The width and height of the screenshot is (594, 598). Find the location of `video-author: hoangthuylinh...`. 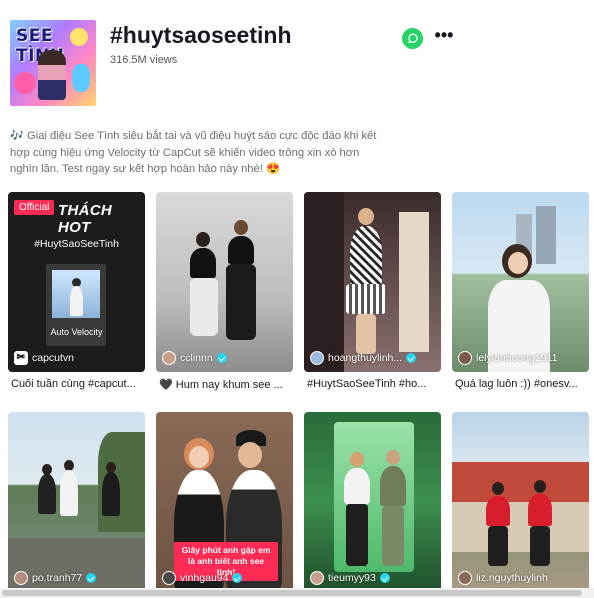

video-author: hoangthuylinh... is located at coordinates (363, 358).